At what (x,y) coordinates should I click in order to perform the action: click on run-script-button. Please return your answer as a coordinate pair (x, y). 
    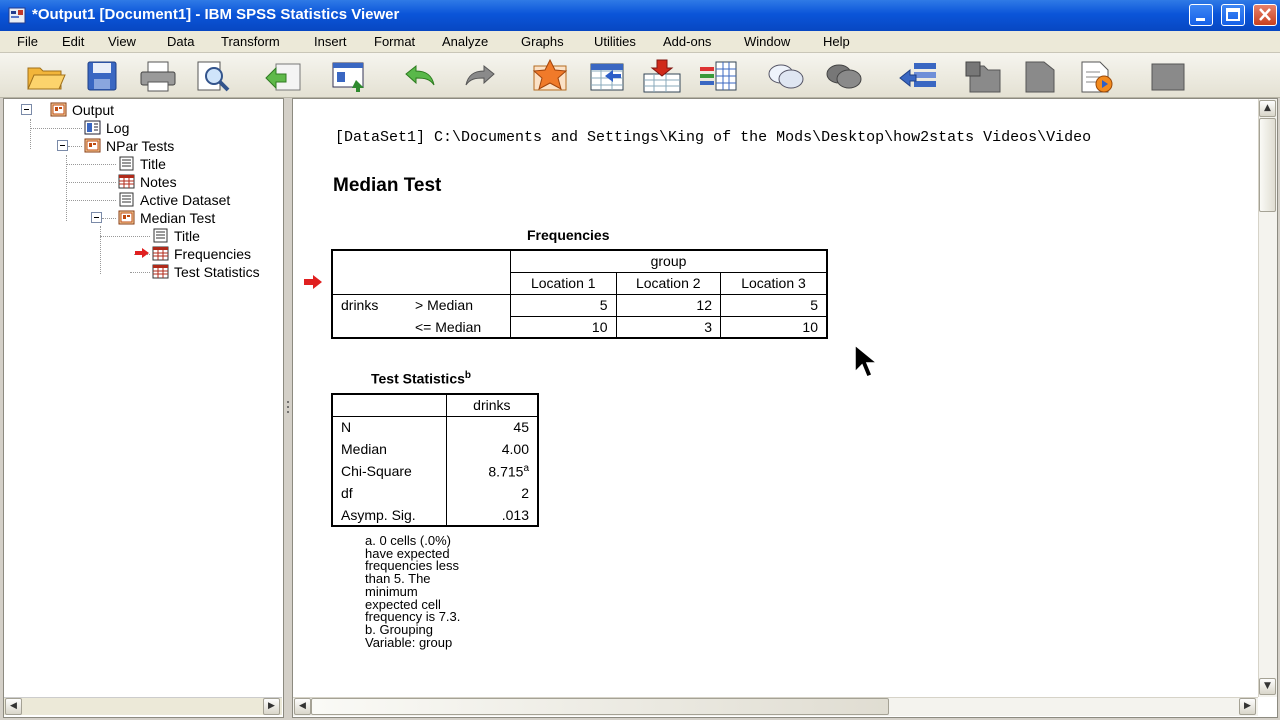
    Looking at the image, I should click on (1096, 76).